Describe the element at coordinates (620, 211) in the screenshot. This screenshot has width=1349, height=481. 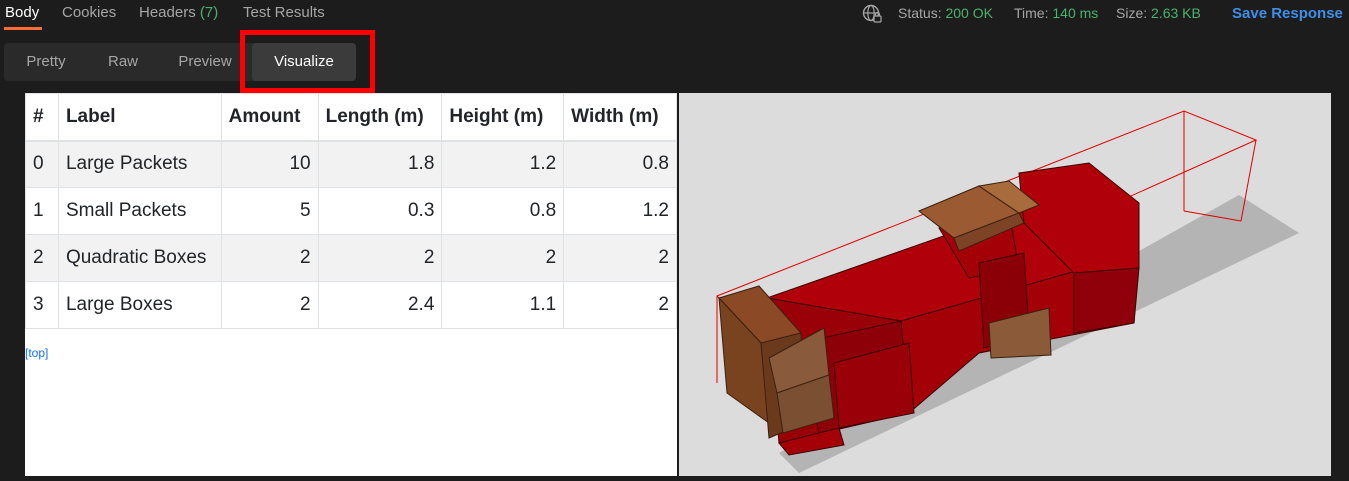
I see `cell-width: 1.2` at that location.